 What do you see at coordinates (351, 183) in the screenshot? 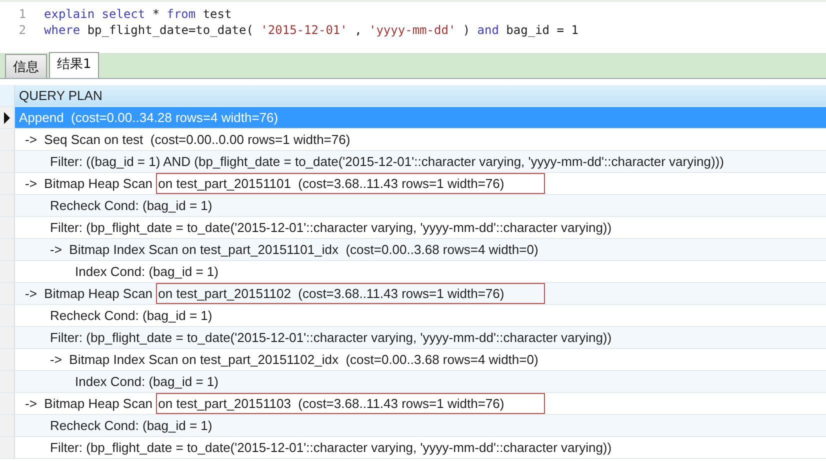
I see `highlighted-text: on test_part_20151101 (cost=3.68..11.43 rows=1 width=76)` at bounding box center [351, 183].